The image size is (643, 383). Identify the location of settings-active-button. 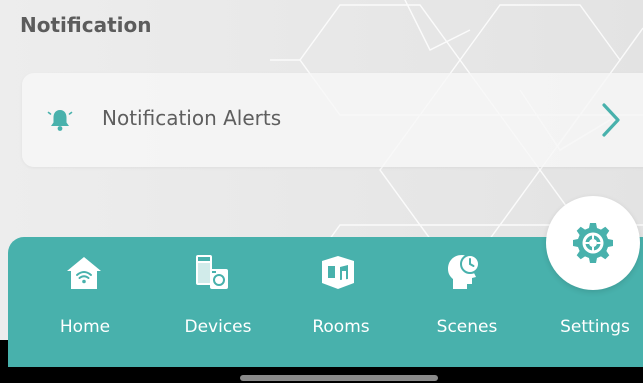
(593, 243).